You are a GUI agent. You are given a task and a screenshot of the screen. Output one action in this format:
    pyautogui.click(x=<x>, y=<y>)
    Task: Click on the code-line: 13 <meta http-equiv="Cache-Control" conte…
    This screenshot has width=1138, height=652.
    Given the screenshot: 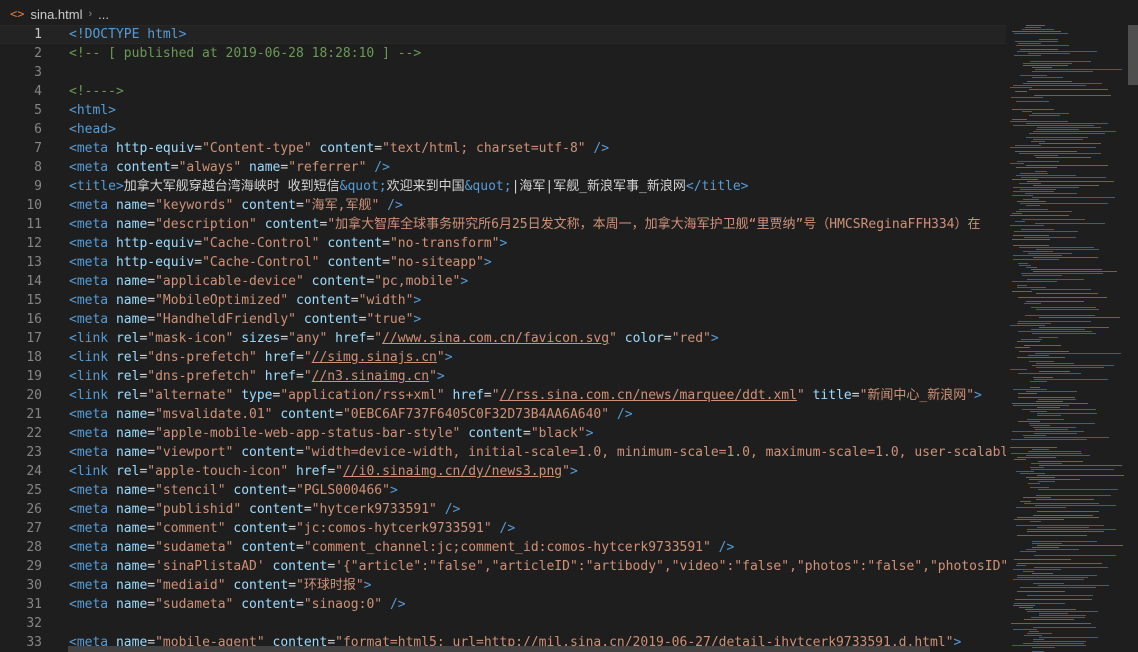 What is the action you would take?
    pyautogui.click(x=503, y=262)
    